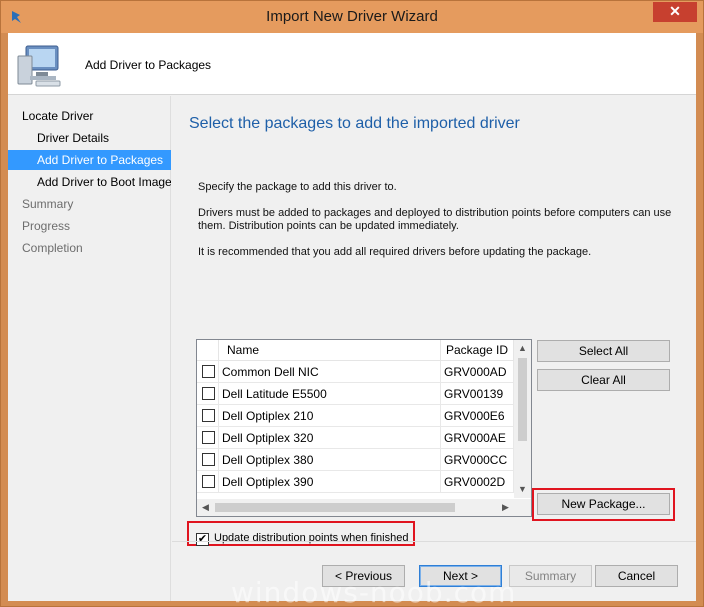 The image size is (704, 607). Describe the element at coordinates (48, 204) in the screenshot. I see `nav-item-summary: Summary` at that location.